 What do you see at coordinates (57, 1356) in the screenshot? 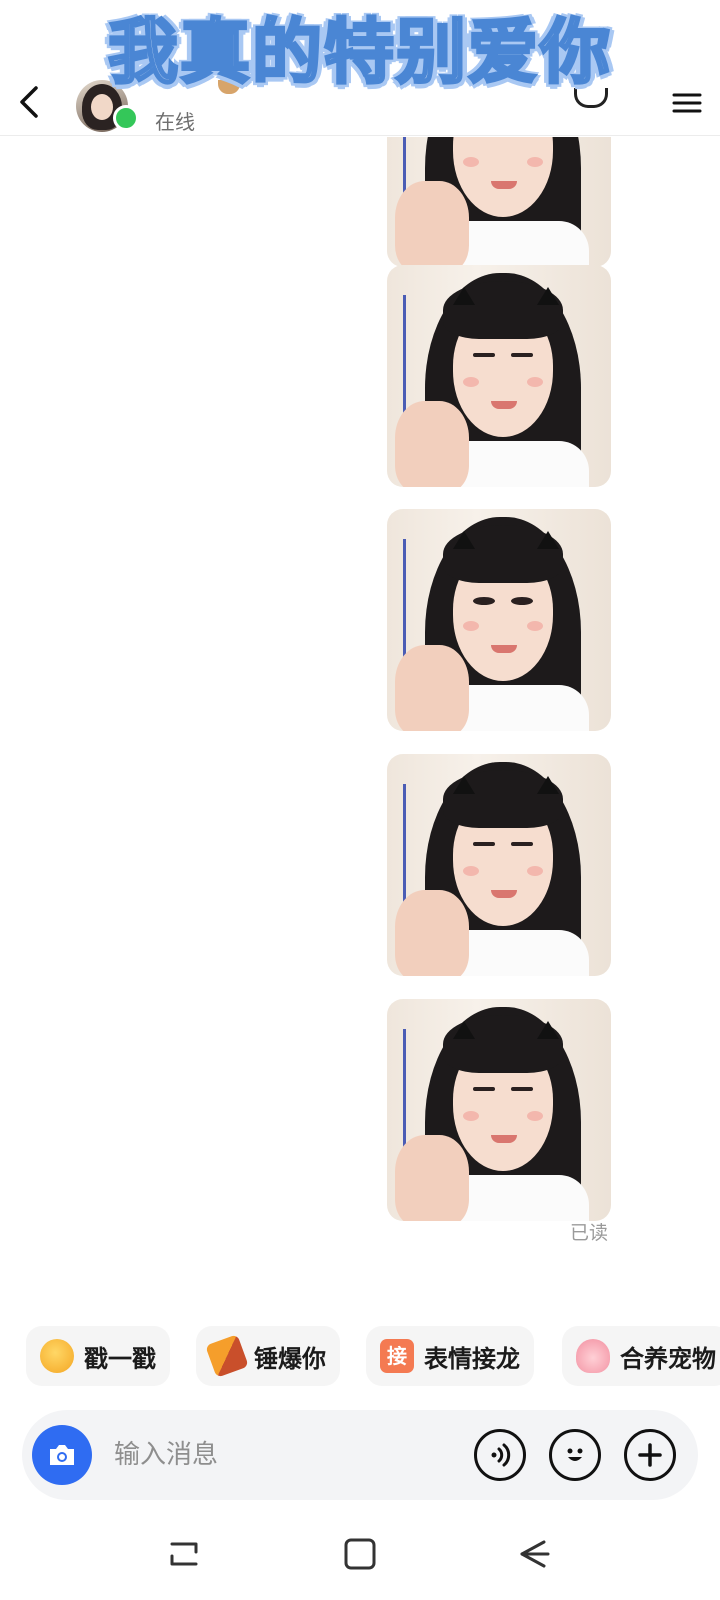
I see `poke-emoji-icon` at bounding box center [57, 1356].